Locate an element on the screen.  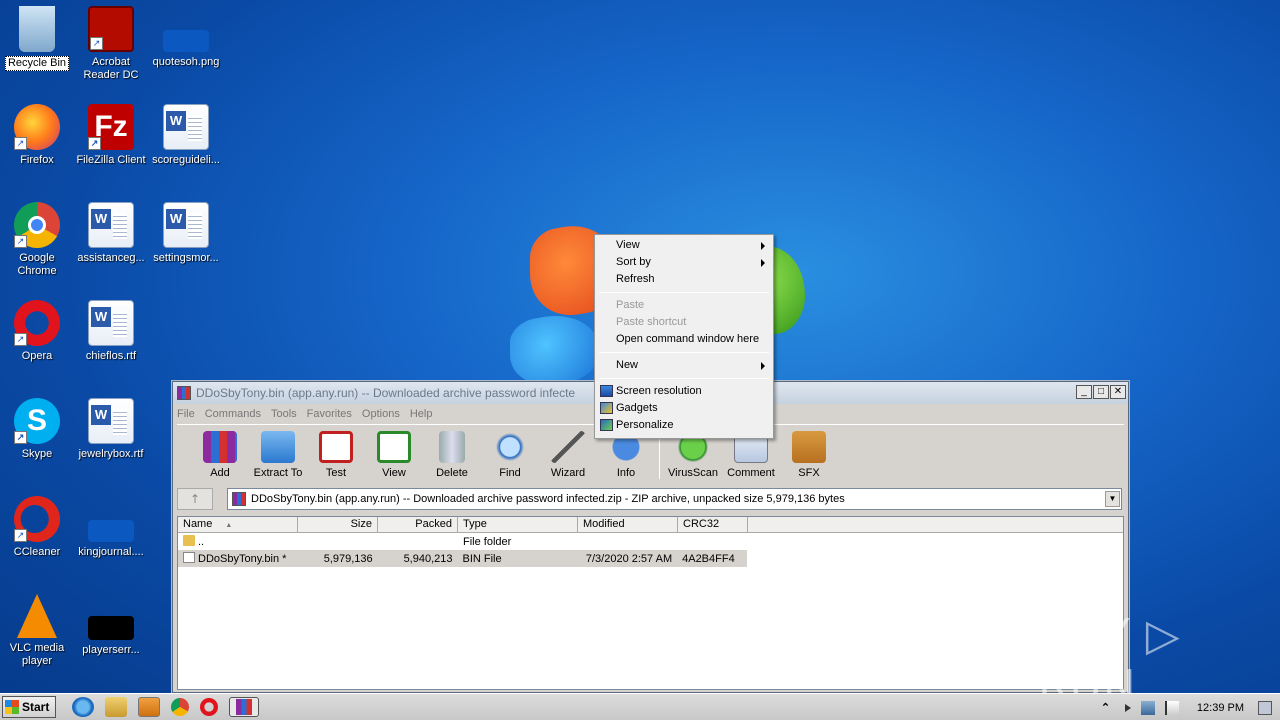
image-file-icon is located at coordinates (186, 41).